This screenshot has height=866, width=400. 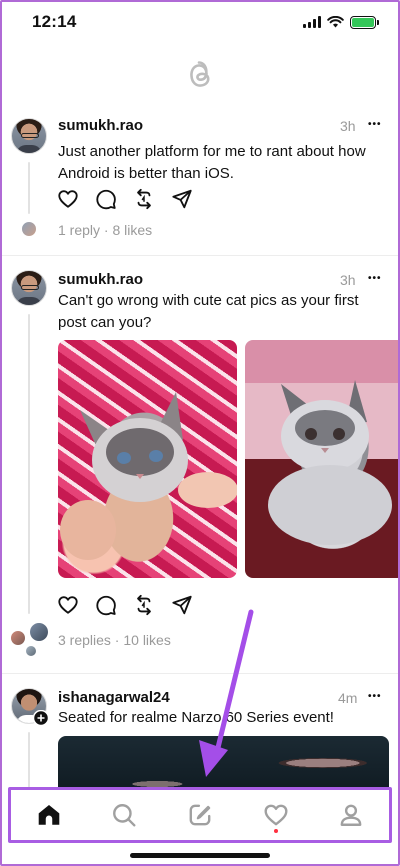 I want to click on post-meta: 1 reply · 8 likes, so click(x=105, y=230).